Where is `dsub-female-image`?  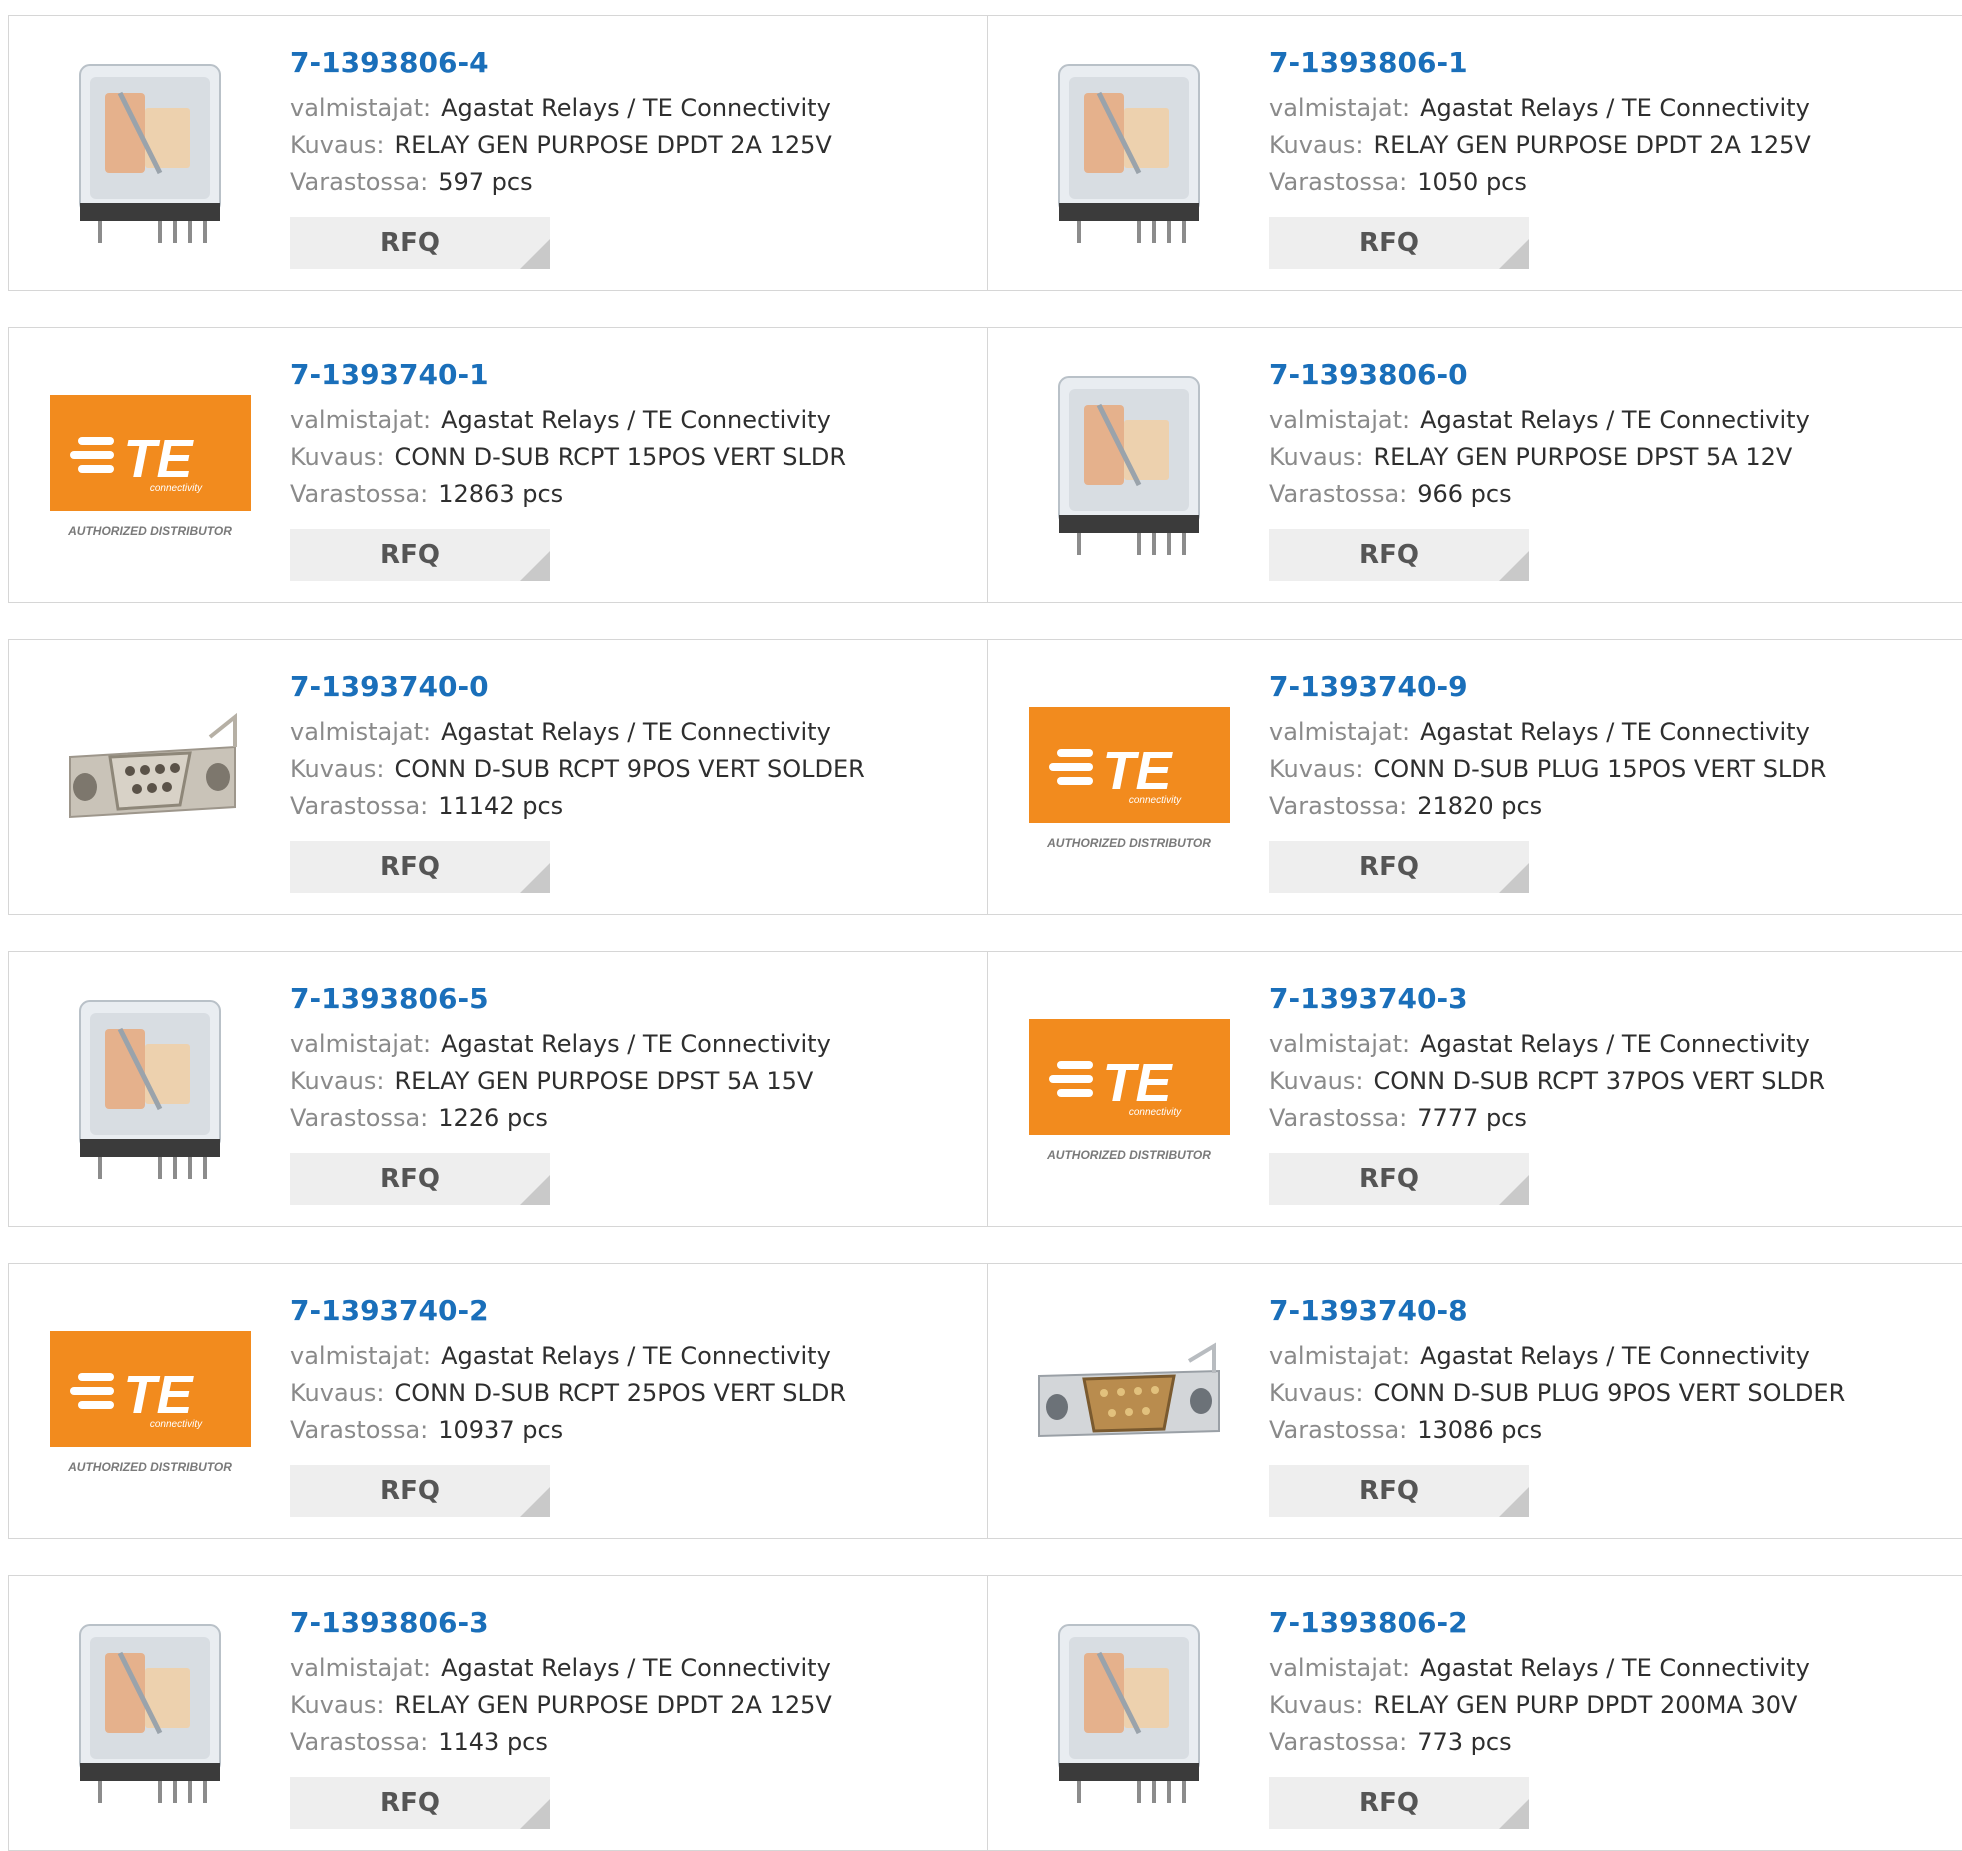
dsub-female-image is located at coordinates (150, 777).